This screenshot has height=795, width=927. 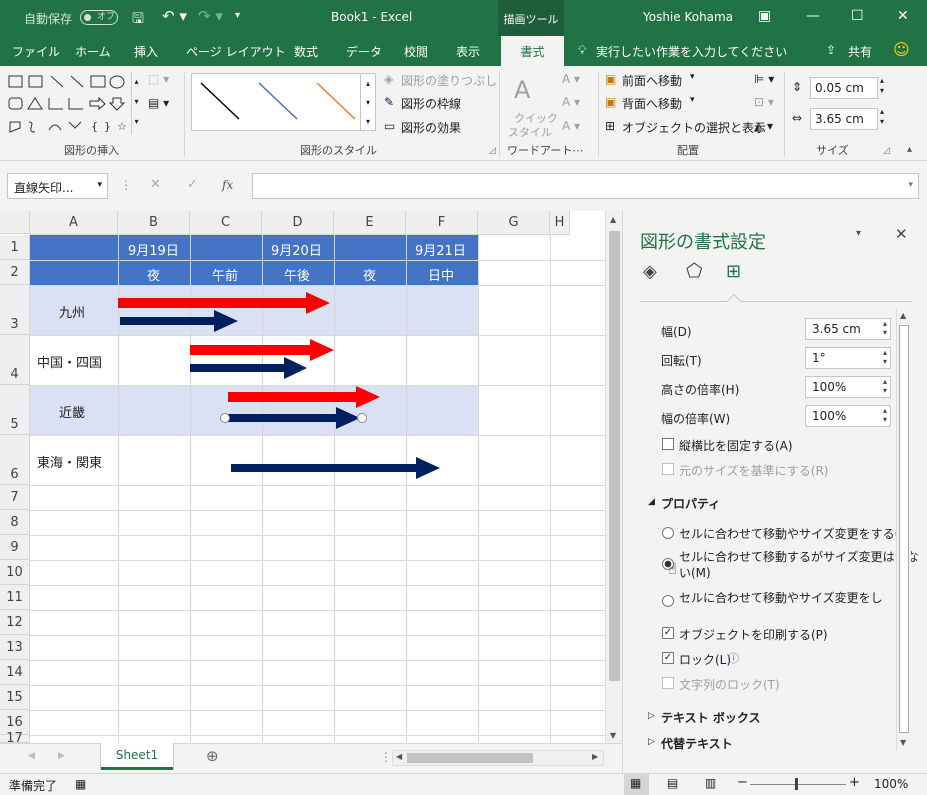 I want to click on redo-icon: ↷ ▾, so click(x=210, y=16).